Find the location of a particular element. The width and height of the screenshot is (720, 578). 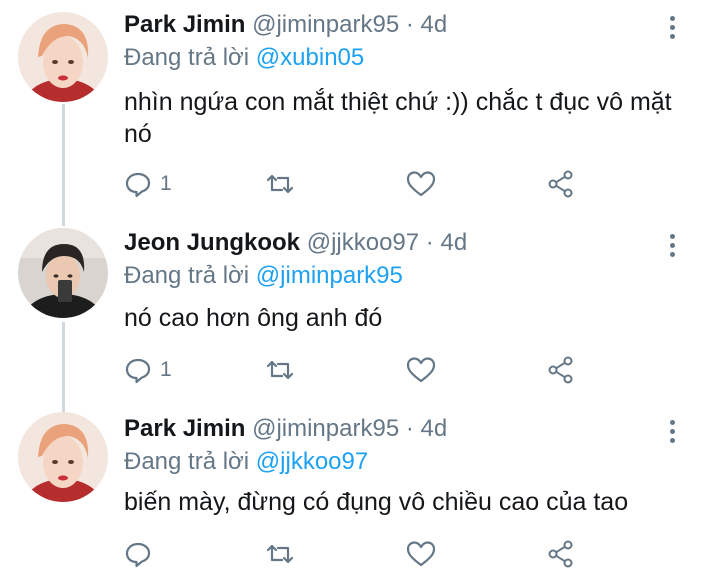

tweet-header: Jeon Jungkook @jjkkoo97 · 4d is located at coordinates (295, 243).